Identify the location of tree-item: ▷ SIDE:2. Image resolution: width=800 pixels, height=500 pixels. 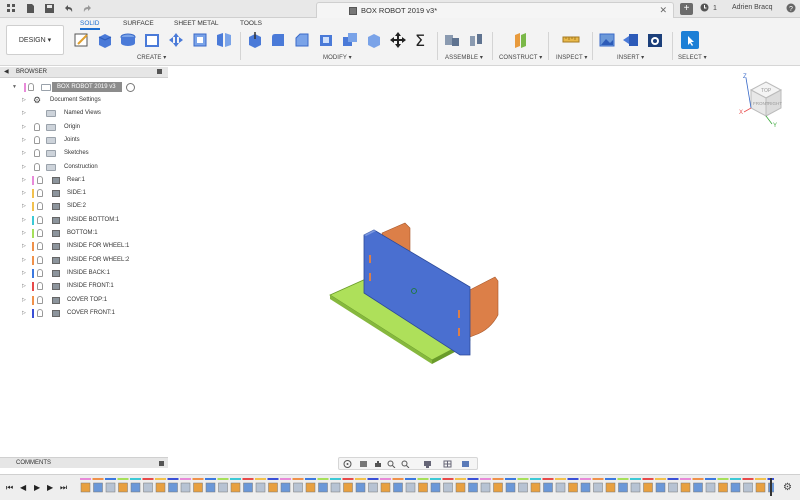
(85, 207).